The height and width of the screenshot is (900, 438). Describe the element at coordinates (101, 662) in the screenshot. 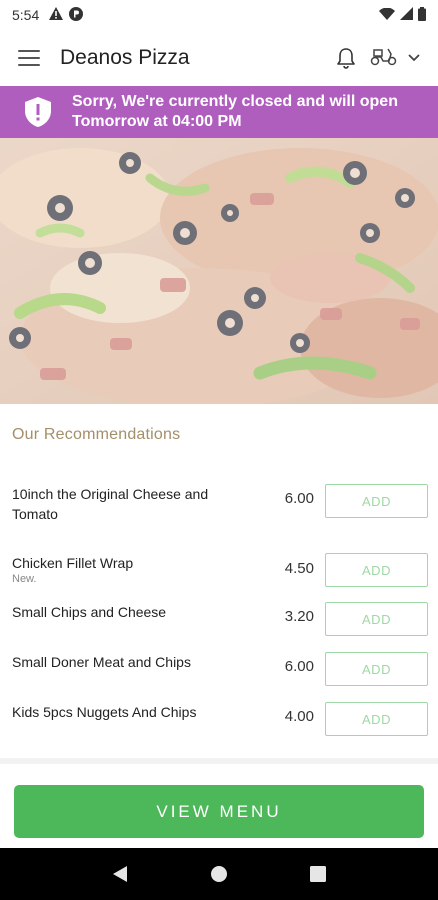

I see `item-name: Small Doner Meat and Chips` at that location.